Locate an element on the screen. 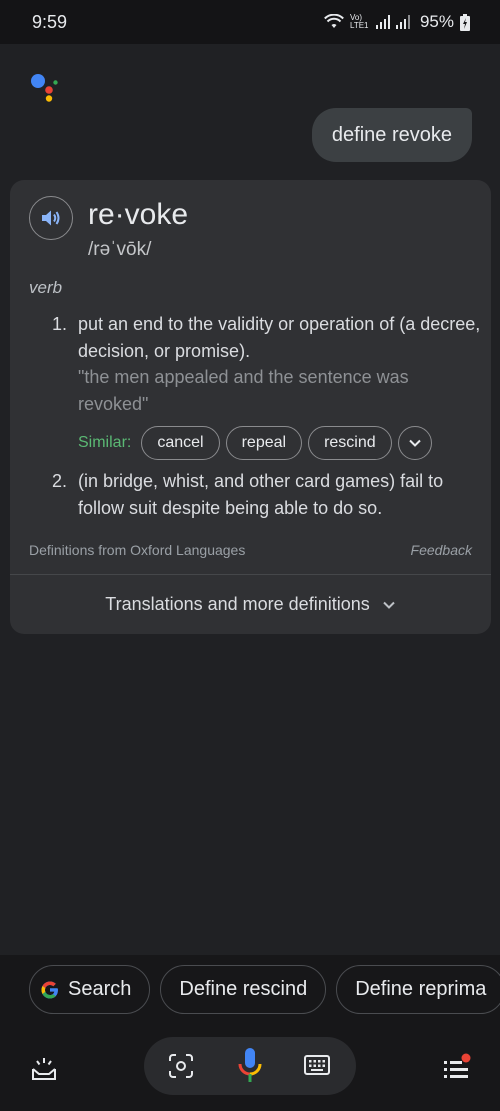  phonetic-spelling: /rəˈvōk/ is located at coordinates (120, 249).